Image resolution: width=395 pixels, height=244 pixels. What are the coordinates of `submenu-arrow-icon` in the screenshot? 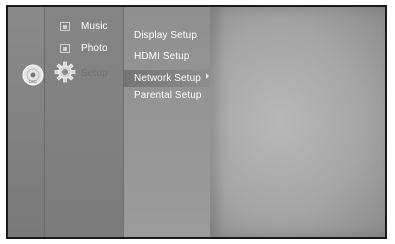 It's located at (207, 76).